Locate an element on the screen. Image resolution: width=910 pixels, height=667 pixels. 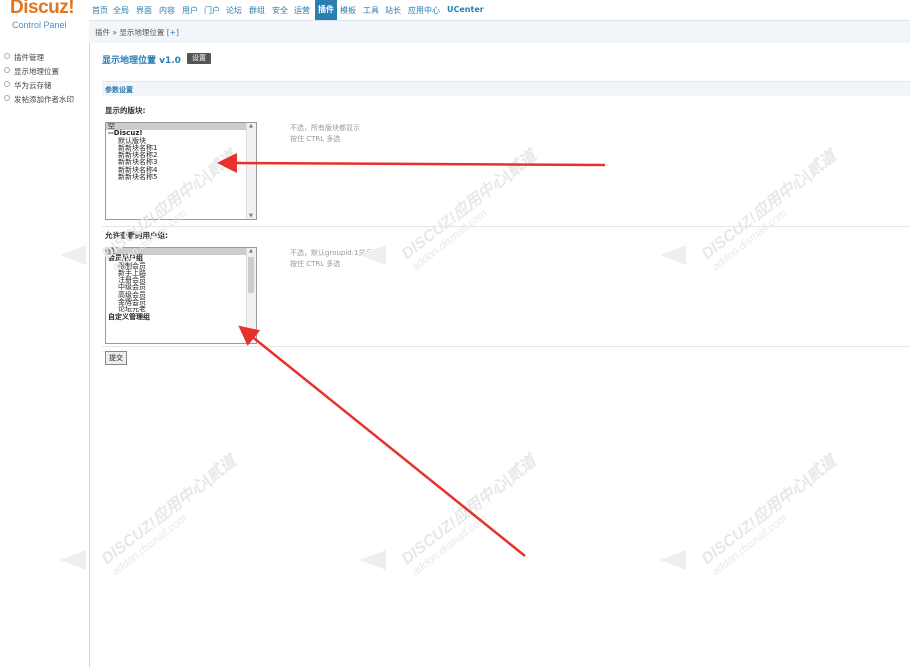
sidebar-item-label: 插件管理 is located at coordinates (29, 57).